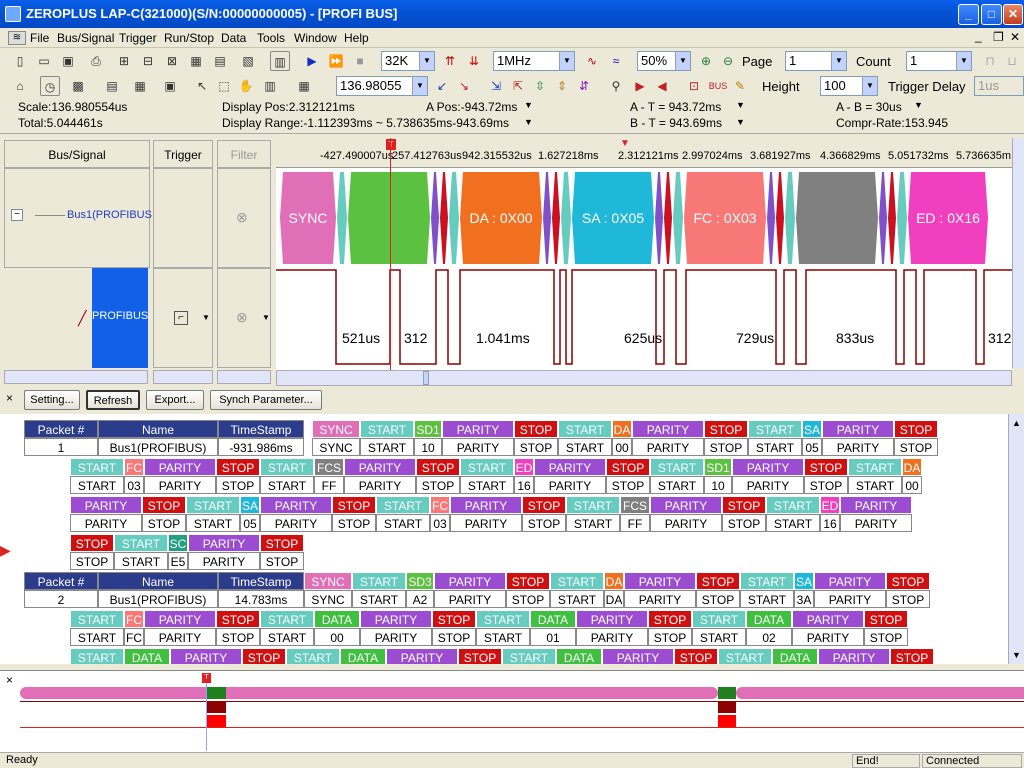 This screenshot has height=768, width=1024. I want to click on overview-panel: × T, so click(512, 711).